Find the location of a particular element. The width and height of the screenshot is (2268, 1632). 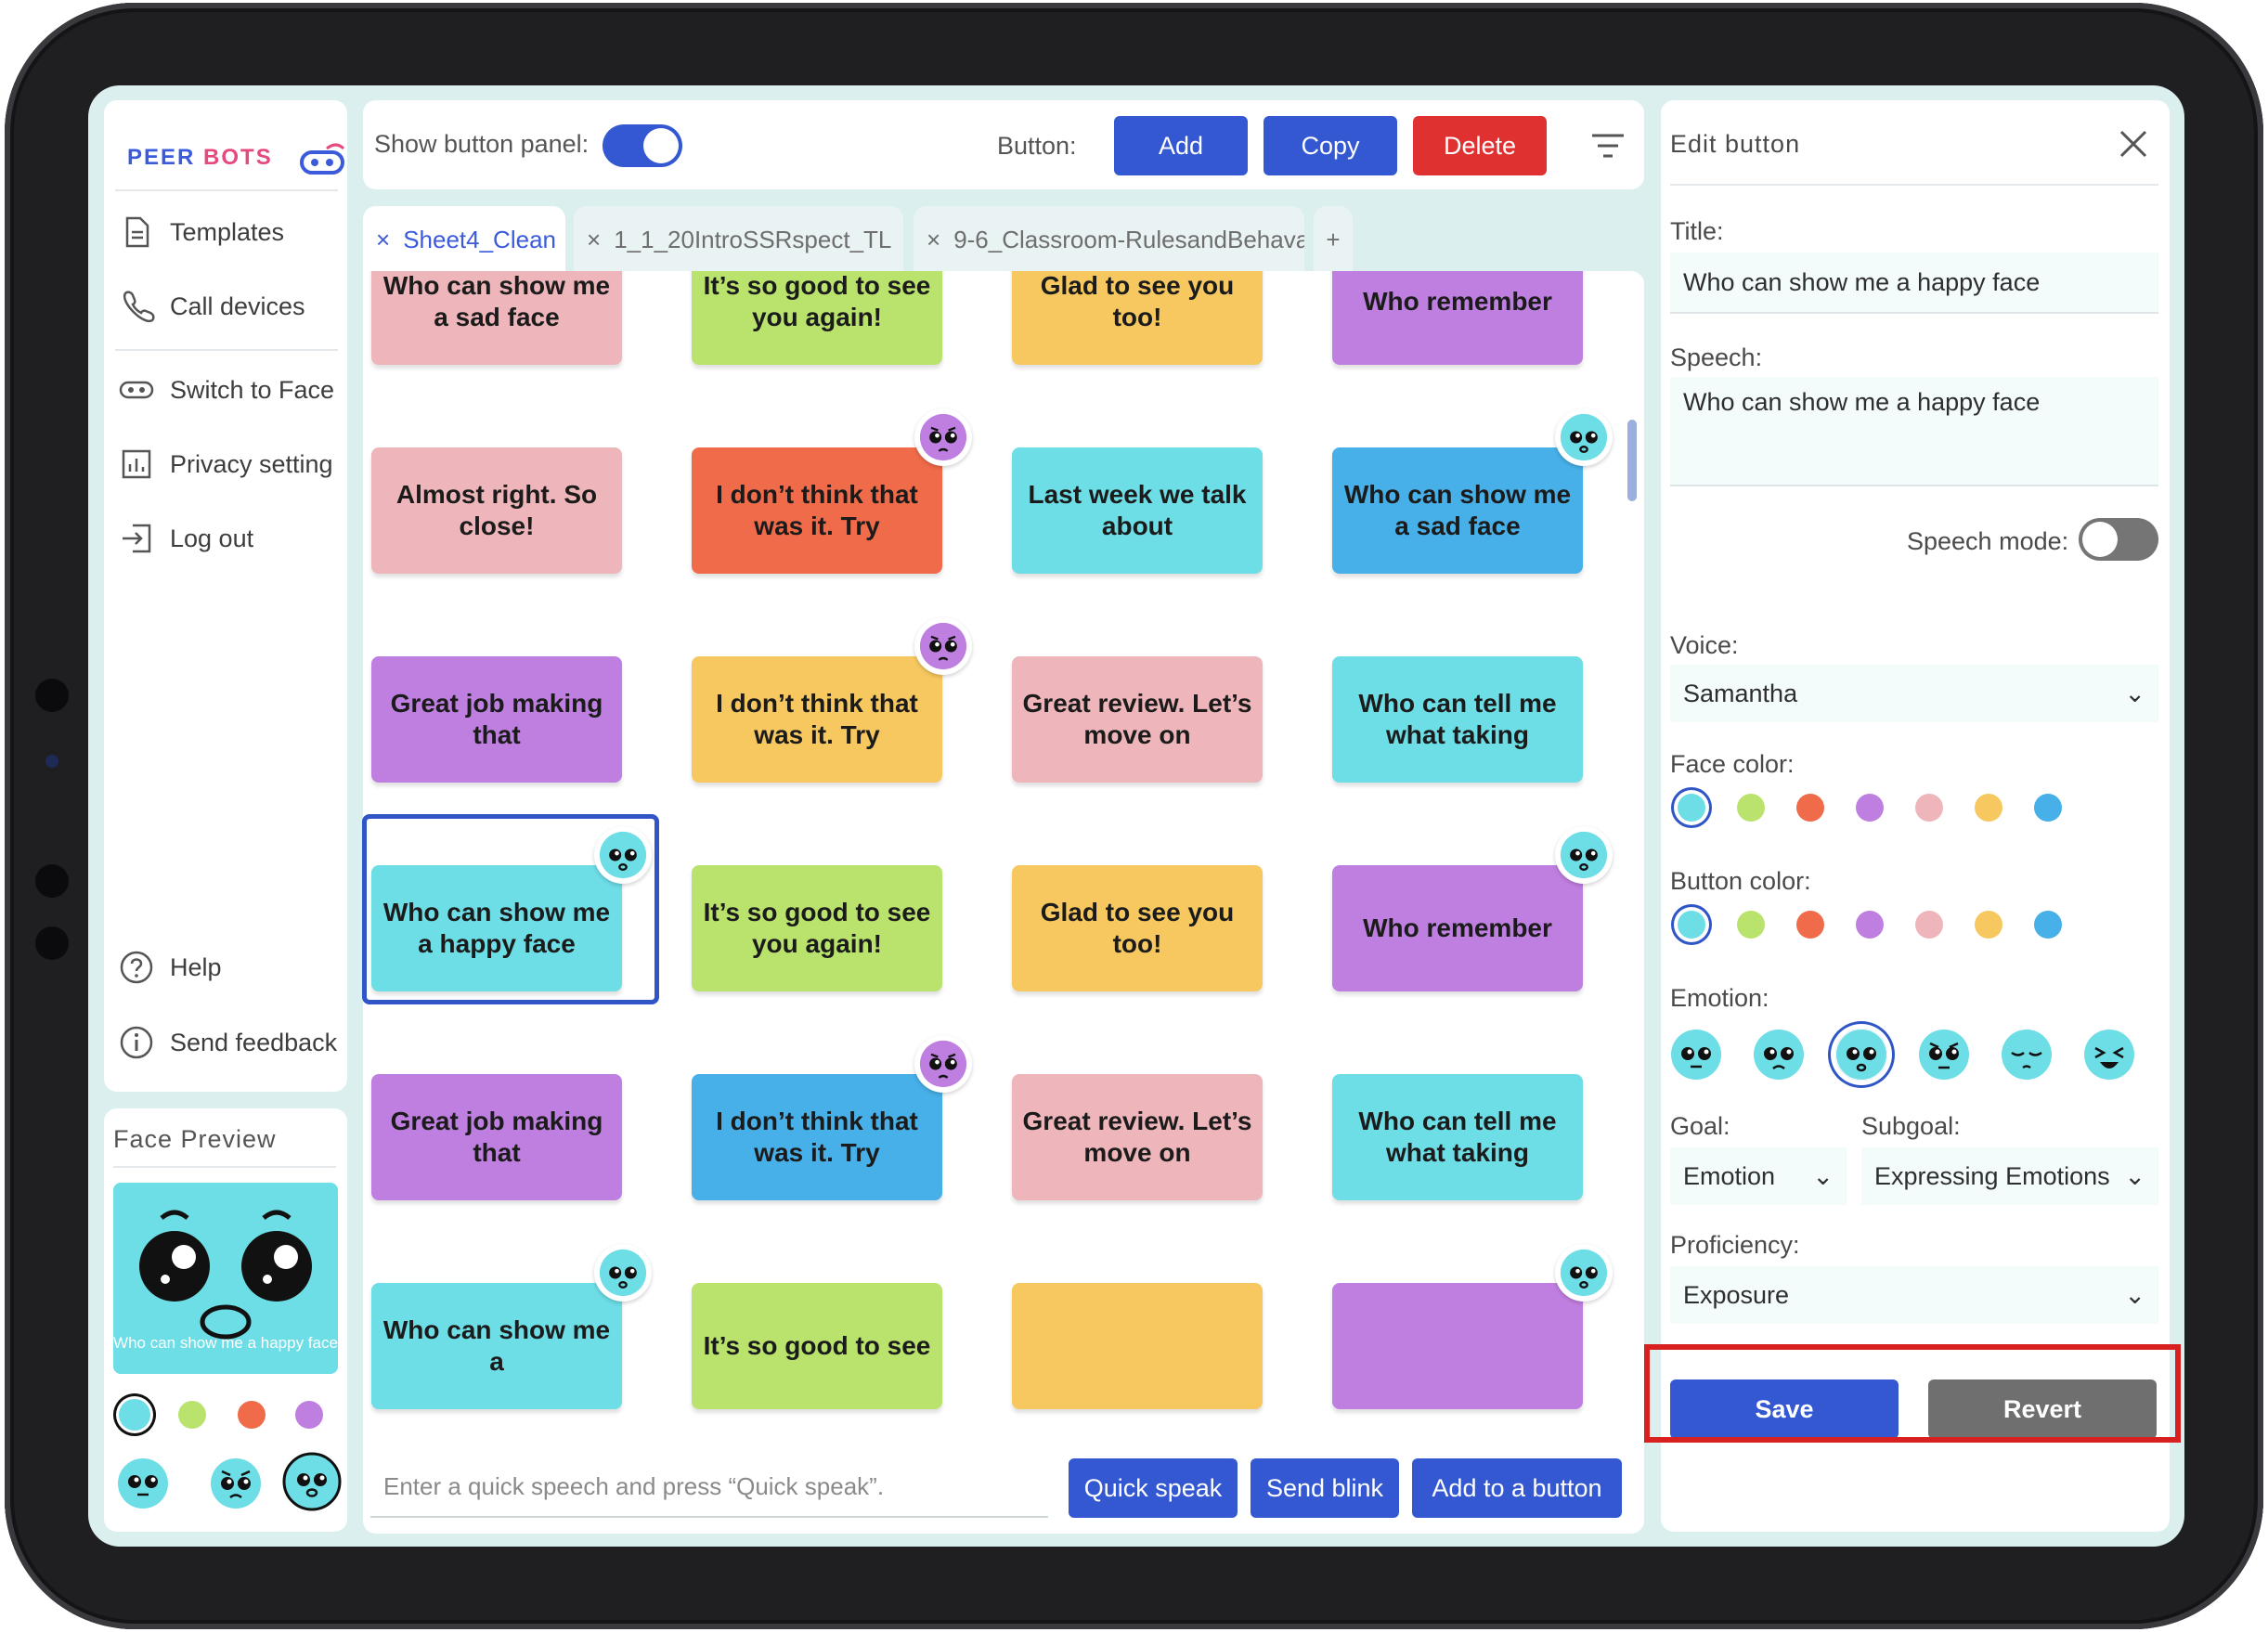

title-input: Who can show me a happy face is located at coordinates (1914, 283).